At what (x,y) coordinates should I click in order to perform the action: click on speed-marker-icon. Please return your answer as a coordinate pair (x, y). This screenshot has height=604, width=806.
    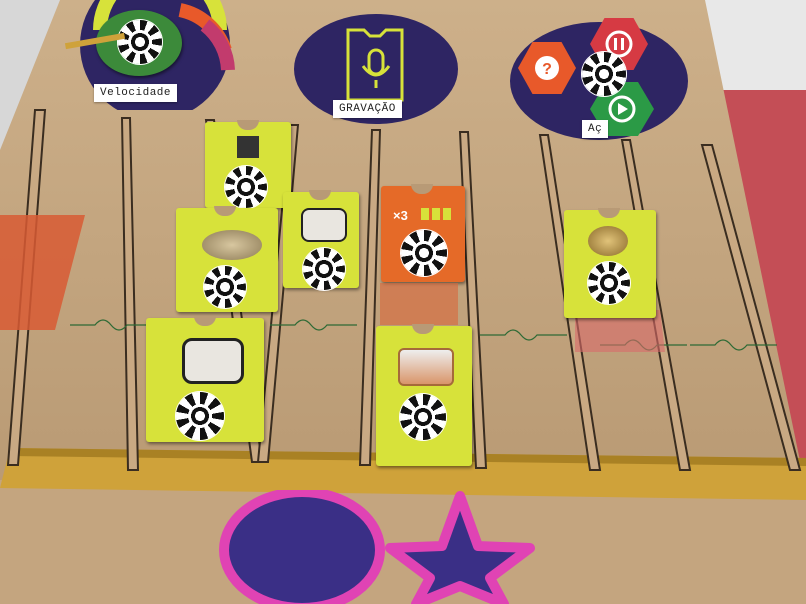
    Looking at the image, I should click on (140, 42).